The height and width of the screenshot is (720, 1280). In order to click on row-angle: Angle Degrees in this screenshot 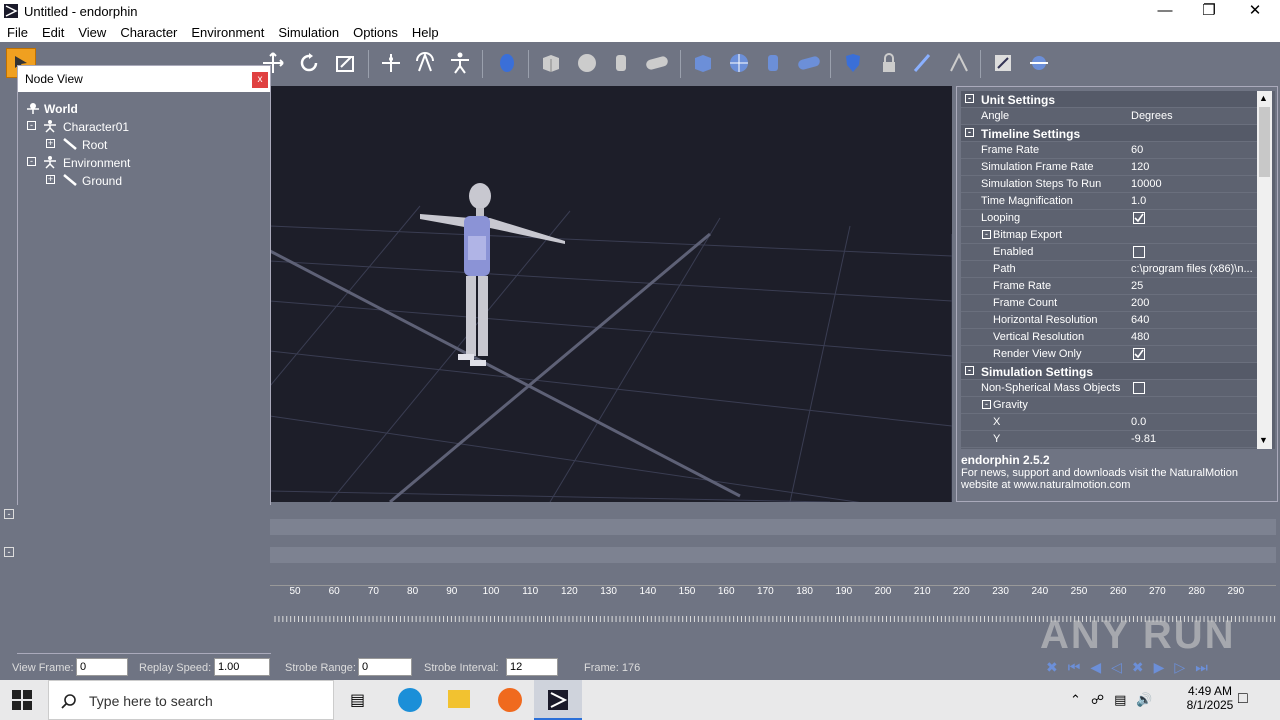, I will do `click(1110, 116)`.